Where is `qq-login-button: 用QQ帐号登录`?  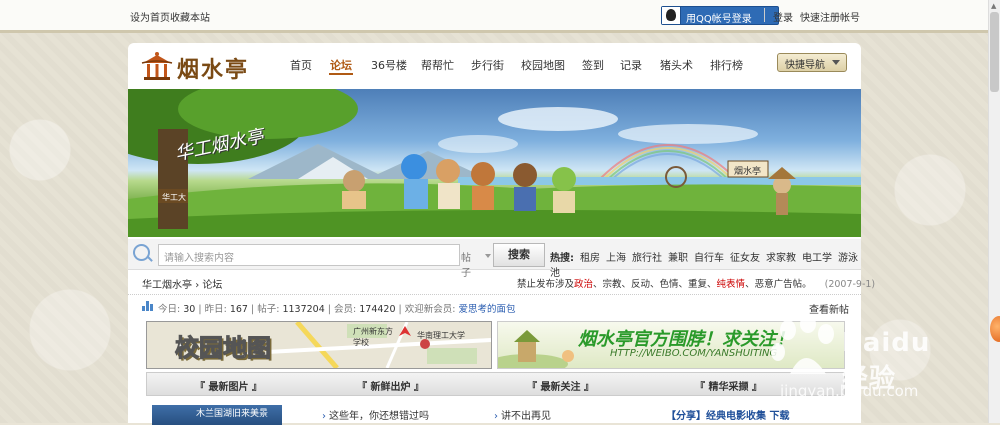 qq-login-button: 用QQ帐号登录 is located at coordinates (720, 15).